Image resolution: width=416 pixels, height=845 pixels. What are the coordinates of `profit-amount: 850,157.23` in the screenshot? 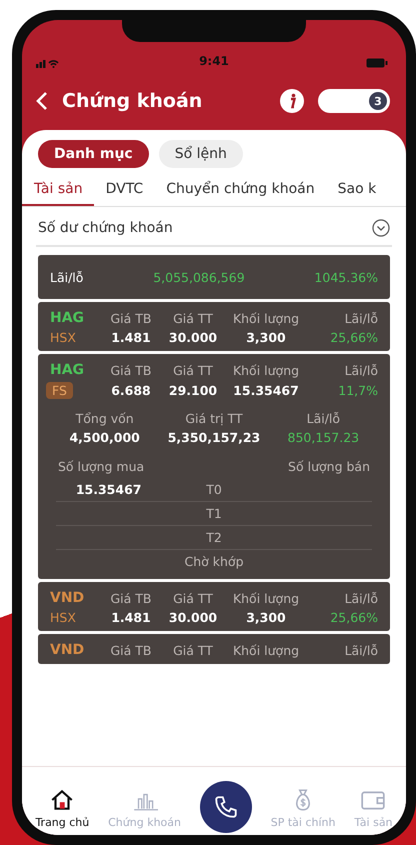 It's located at (323, 437).